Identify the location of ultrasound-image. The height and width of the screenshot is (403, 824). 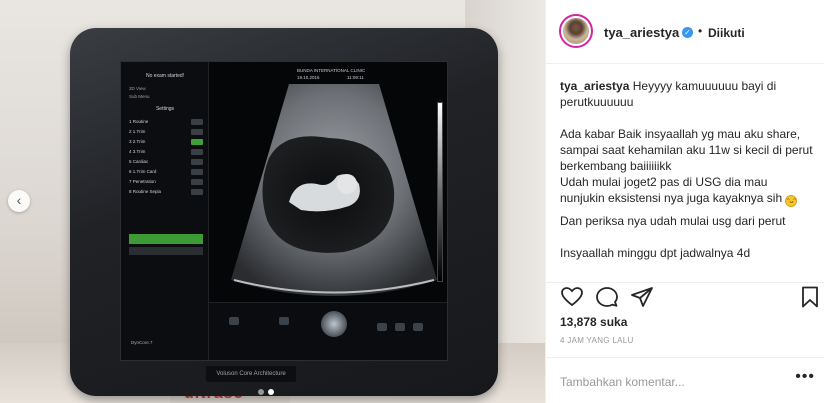
(334, 190).